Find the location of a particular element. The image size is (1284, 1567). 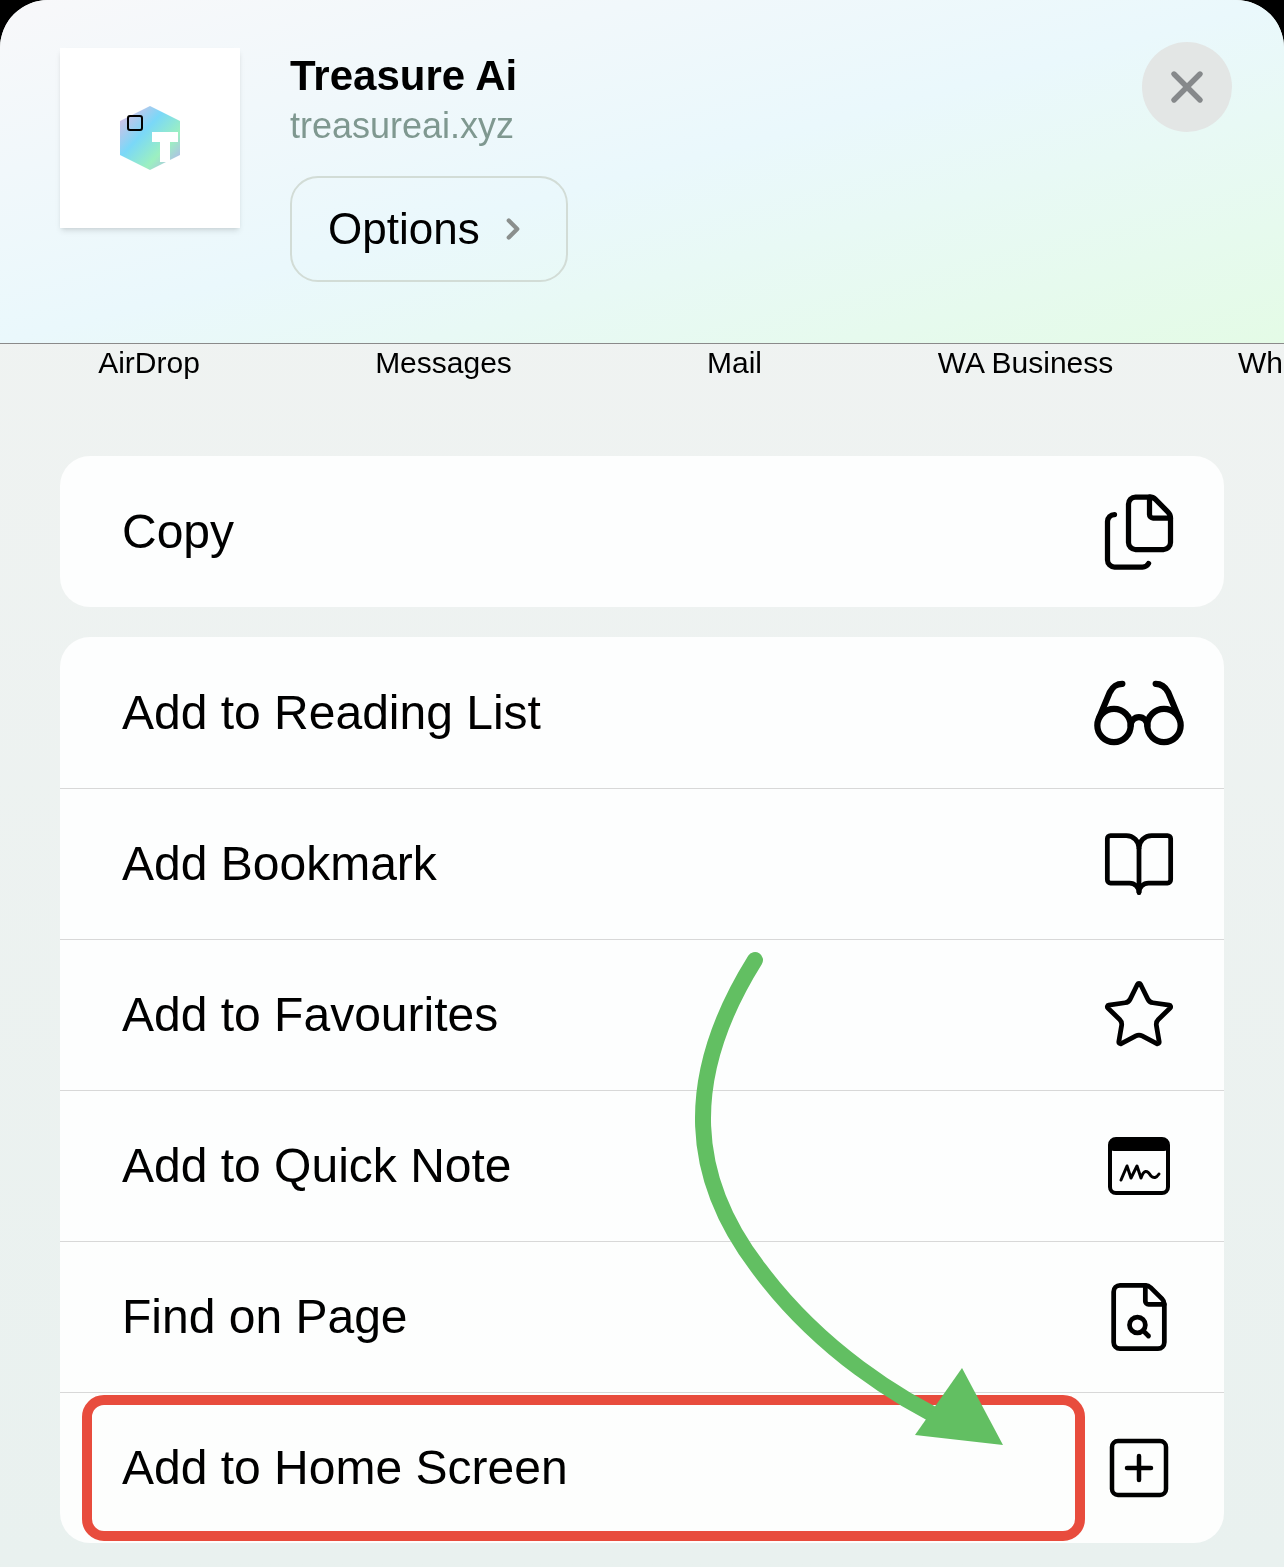

action-label: Find on Page is located at coordinates (265, 1317).